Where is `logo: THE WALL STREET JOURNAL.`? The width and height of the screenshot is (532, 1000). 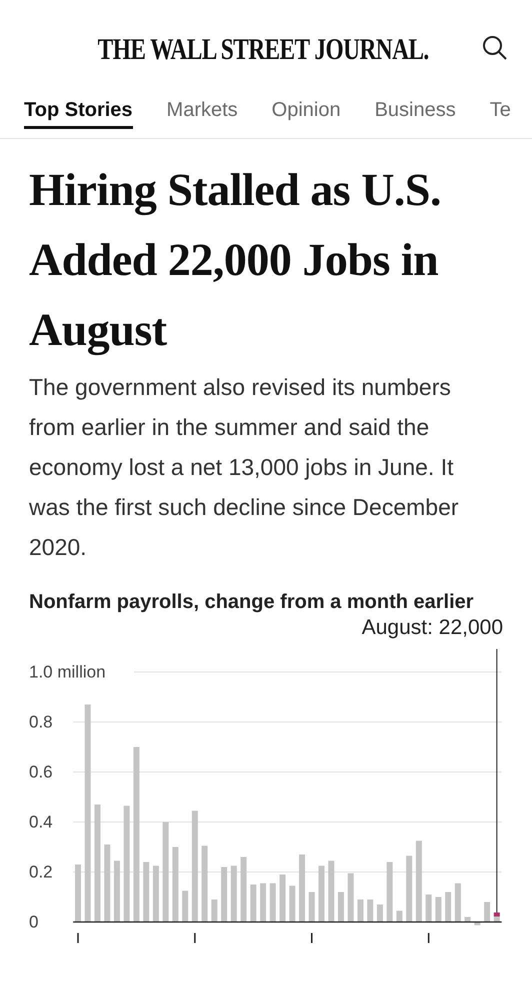 logo: THE WALL STREET JOURNAL. is located at coordinates (263, 49).